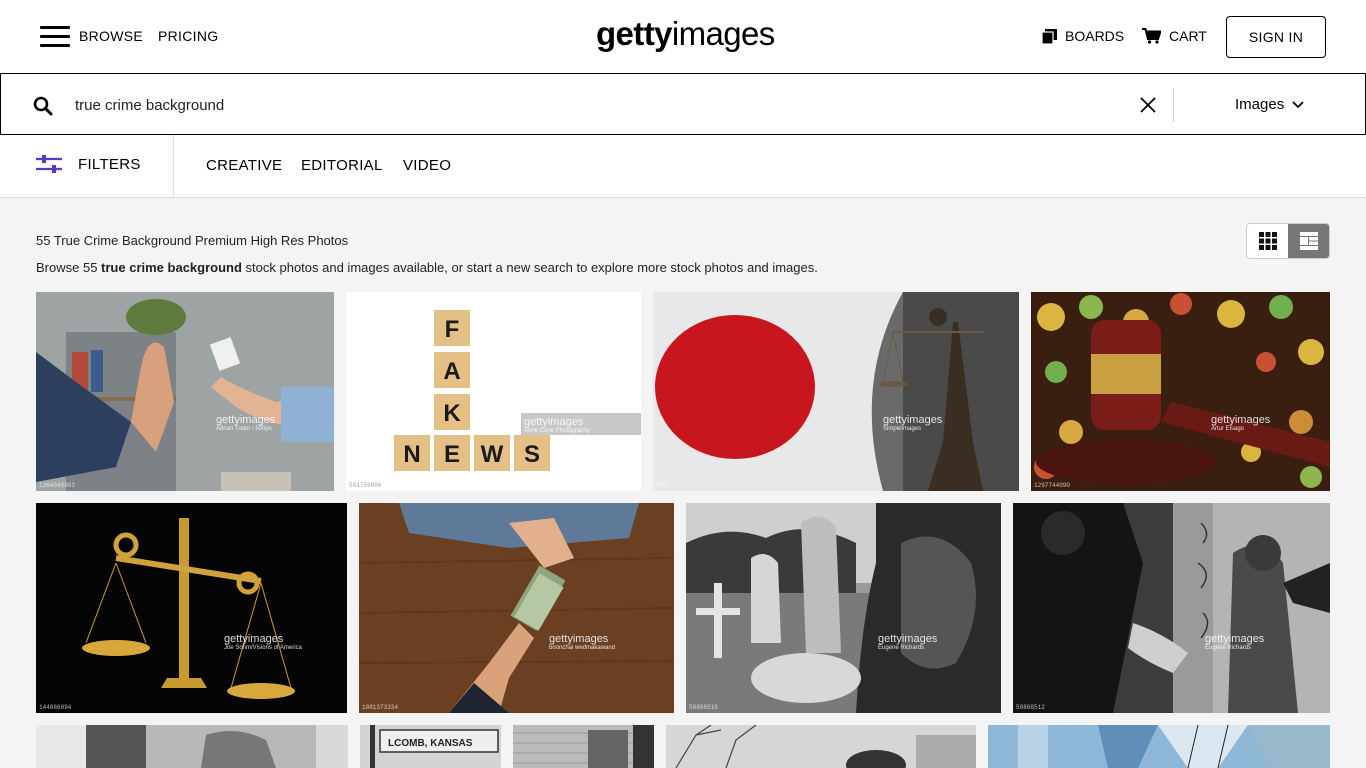  What do you see at coordinates (1276, 37) in the screenshot?
I see `sign-in-button: SIGN IN` at bounding box center [1276, 37].